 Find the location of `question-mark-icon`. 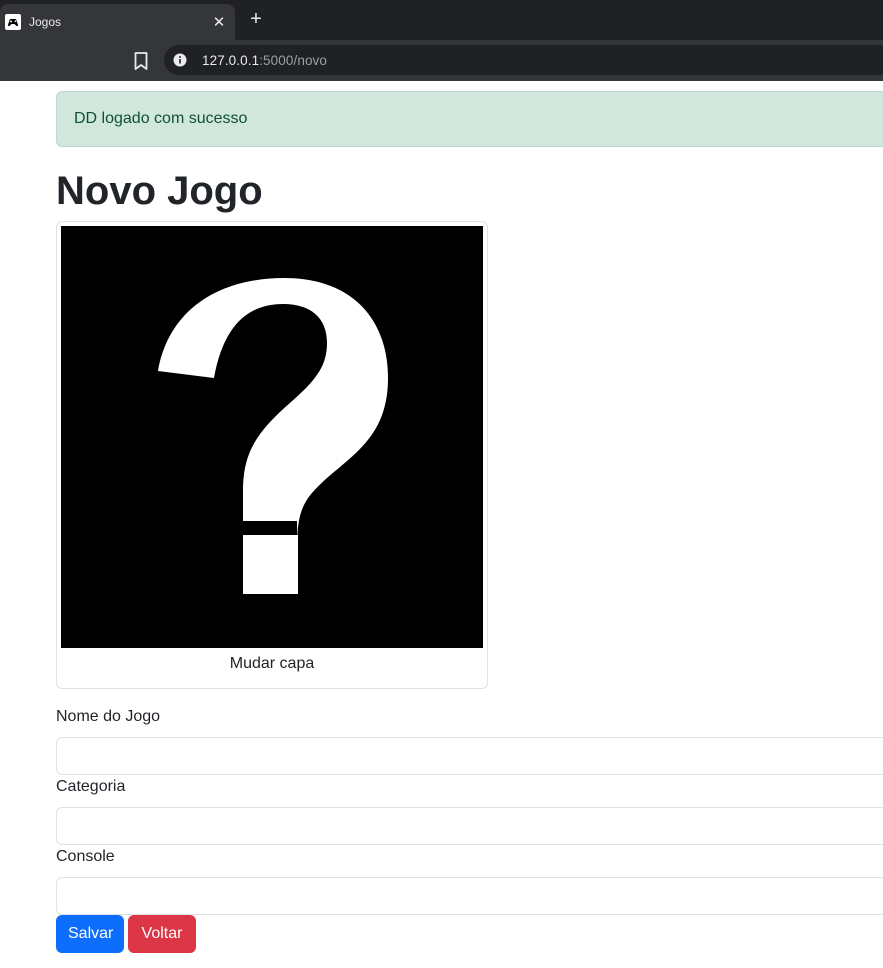

question-mark-icon is located at coordinates (273, 436).